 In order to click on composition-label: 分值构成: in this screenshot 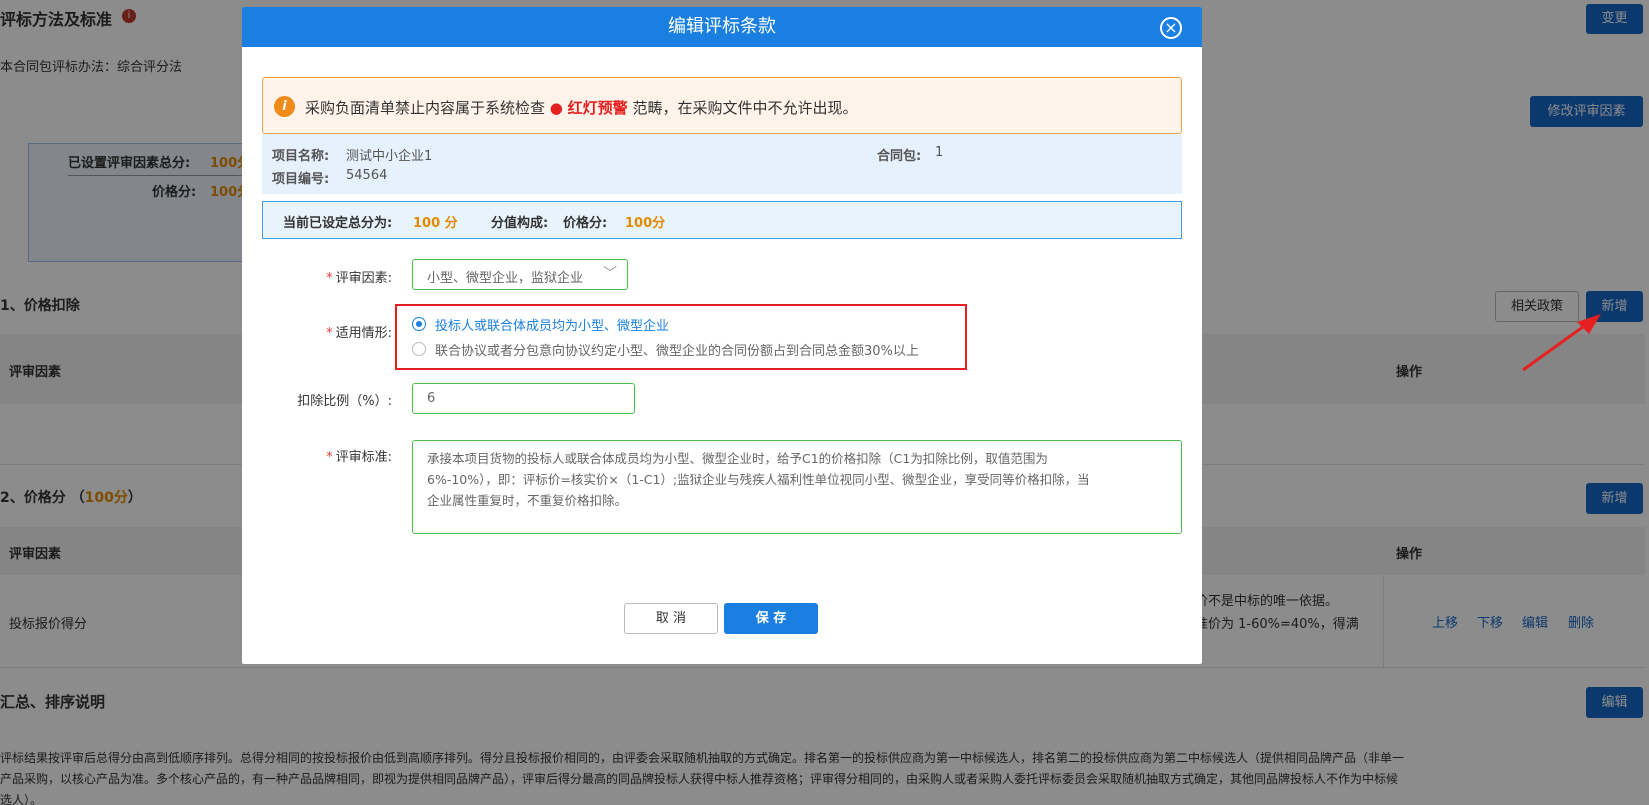, I will do `click(520, 223)`.